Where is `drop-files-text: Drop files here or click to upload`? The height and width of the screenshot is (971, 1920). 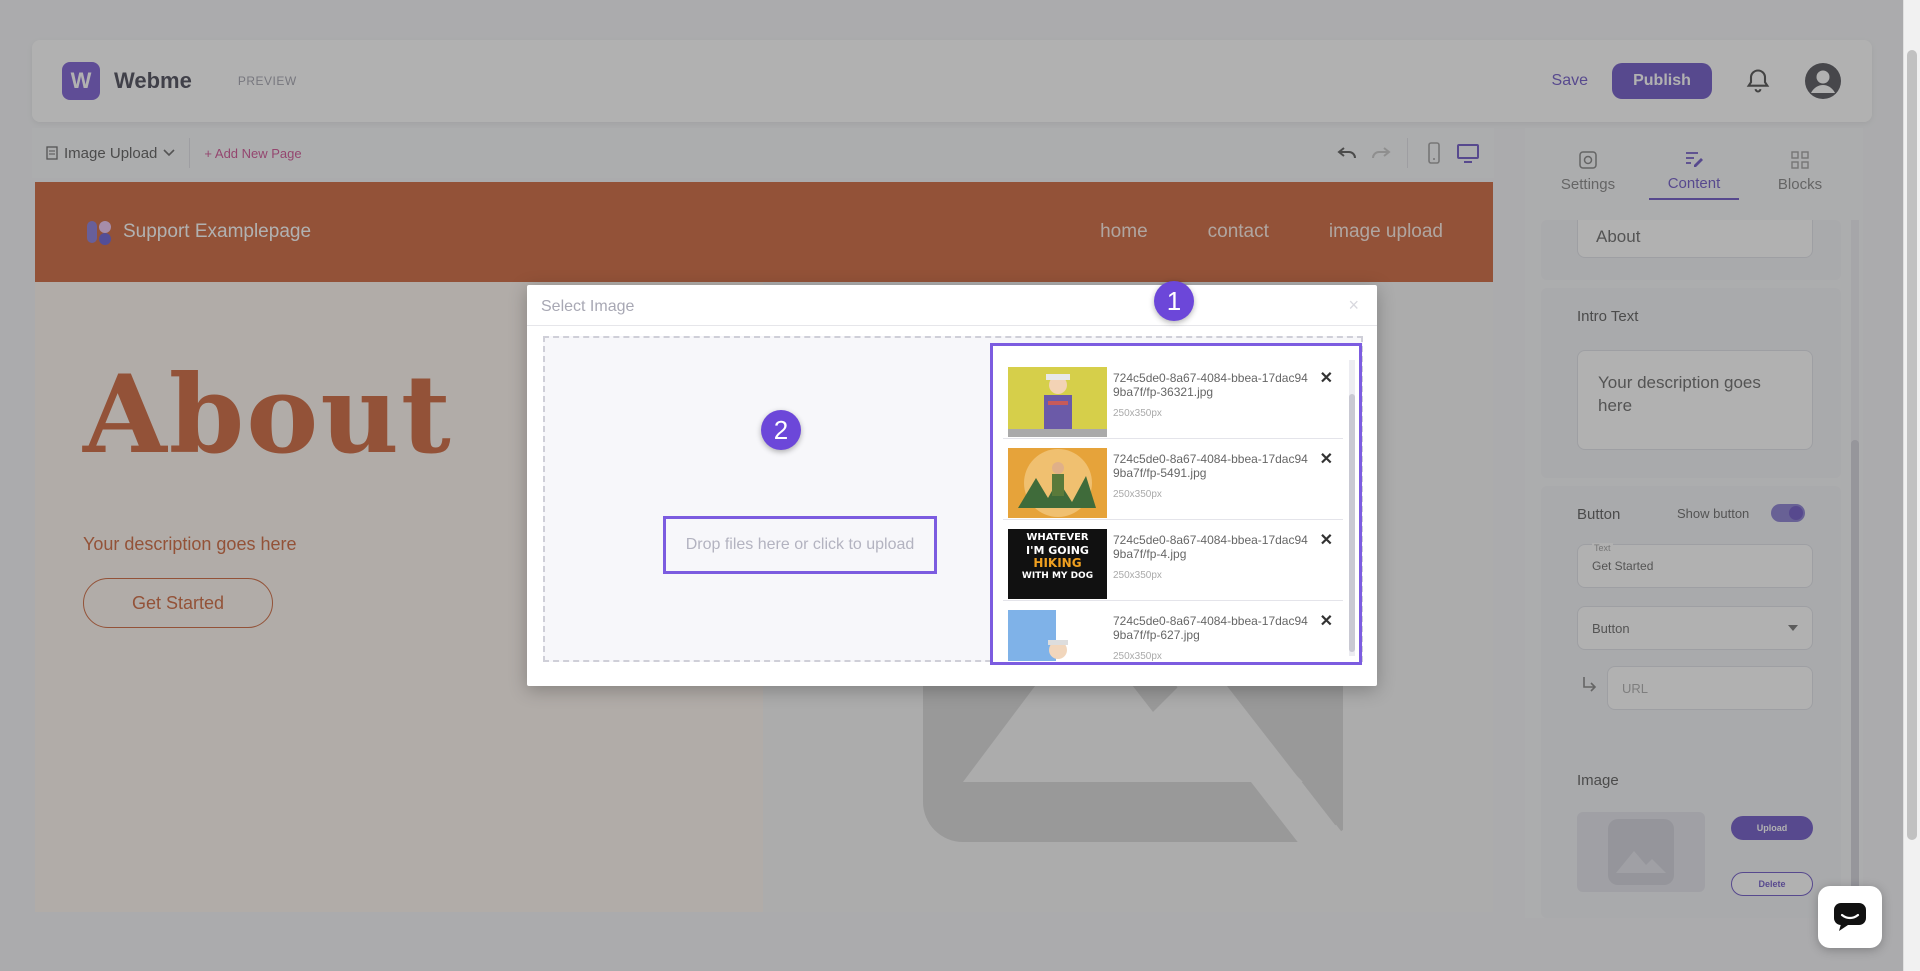 drop-files-text: Drop files here or click to upload is located at coordinates (800, 544).